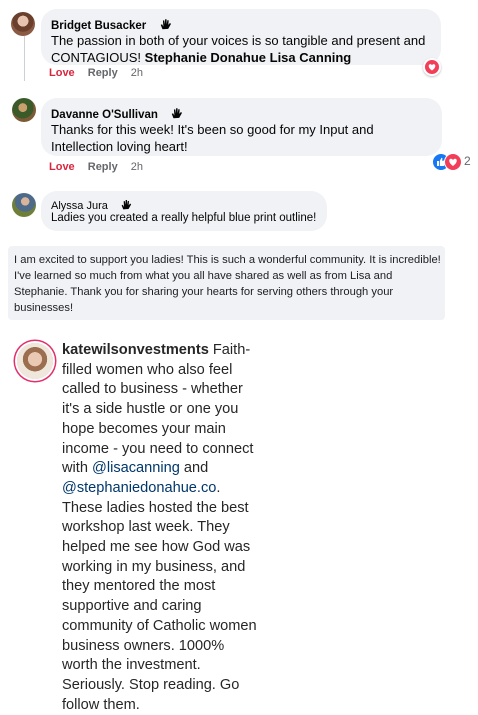  Describe the element at coordinates (136, 468) in the screenshot. I see `mention-link: @lisacanning` at that location.